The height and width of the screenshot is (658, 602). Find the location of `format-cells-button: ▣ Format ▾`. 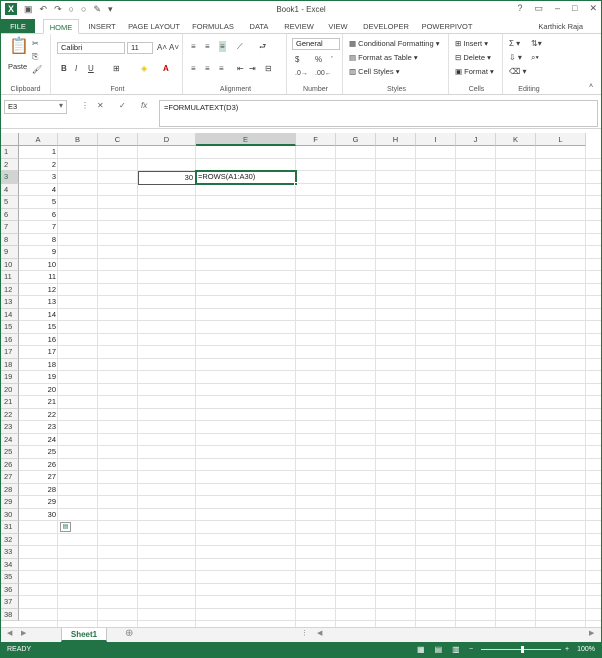

format-cells-button: ▣ Format ▾ is located at coordinates (474, 71).